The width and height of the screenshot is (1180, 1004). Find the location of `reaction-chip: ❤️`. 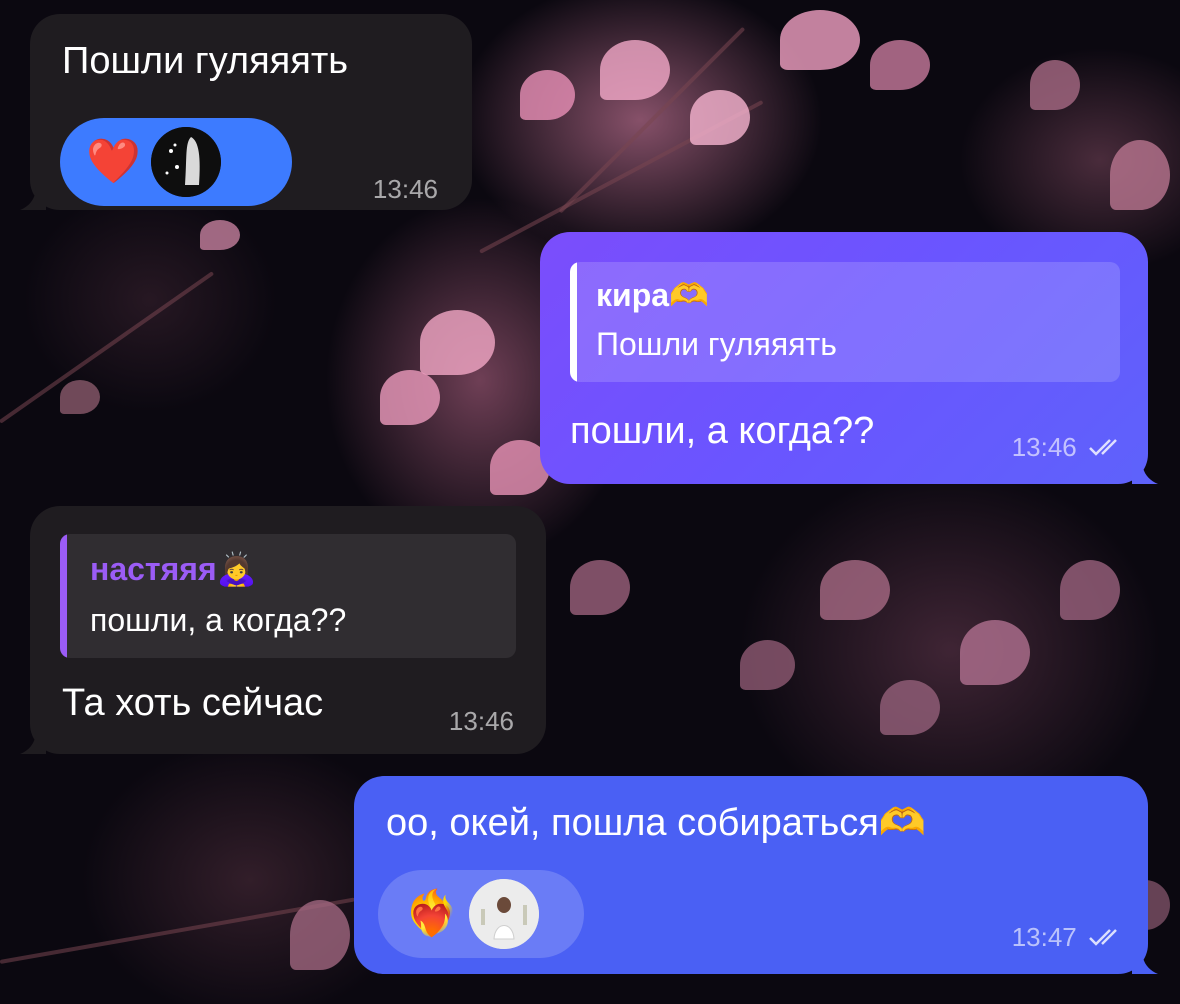

reaction-chip: ❤️ is located at coordinates (176, 162).